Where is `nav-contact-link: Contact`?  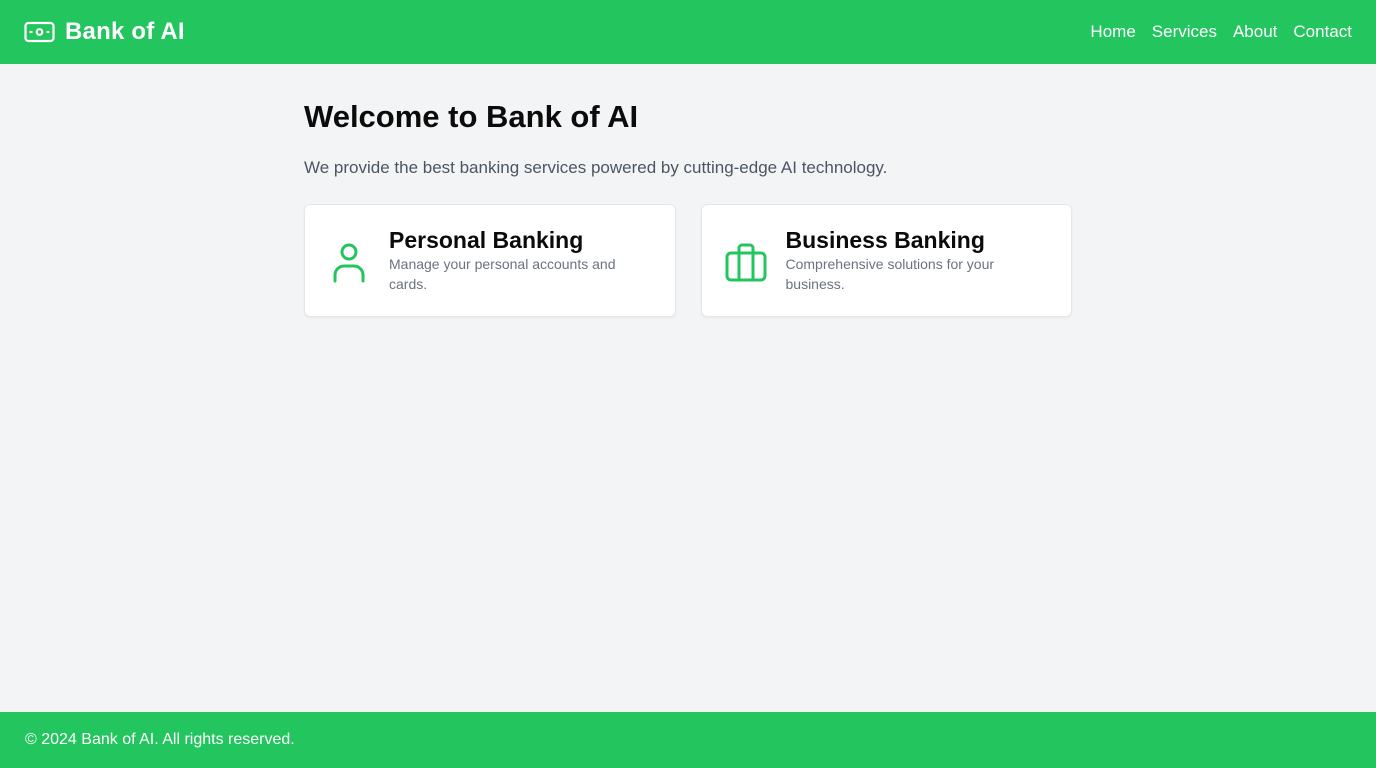
nav-contact-link: Contact is located at coordinates (1322, 32).